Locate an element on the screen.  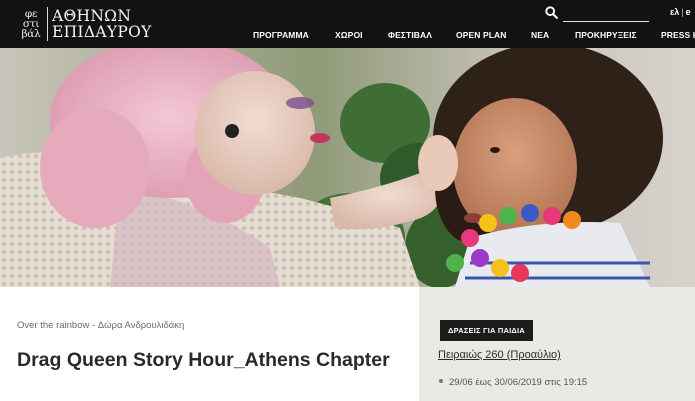
logo-divider is located at coordinates (47, 24).